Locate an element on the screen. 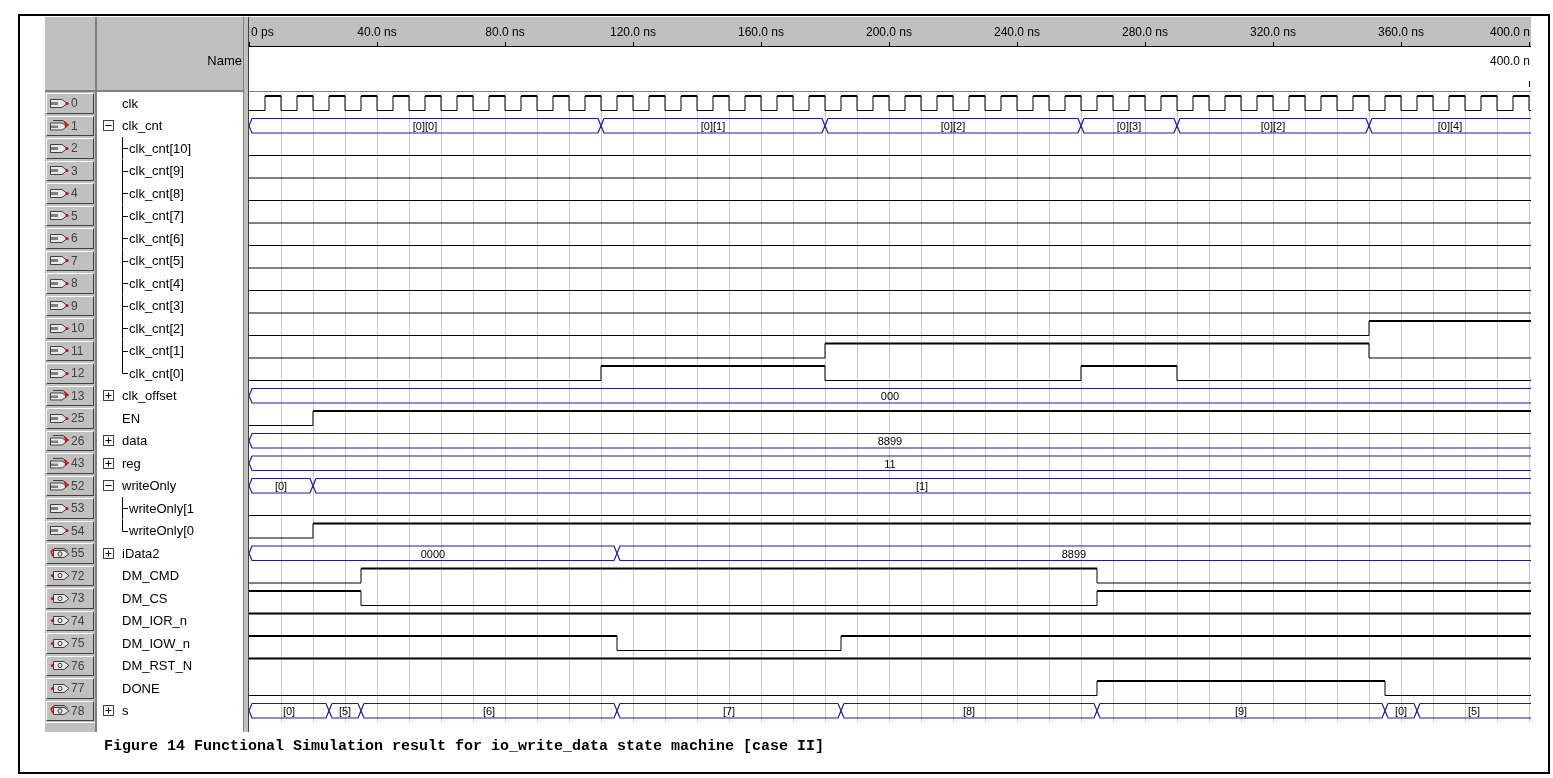  signal-number-button: 72 is located at coordinates (70, 575).